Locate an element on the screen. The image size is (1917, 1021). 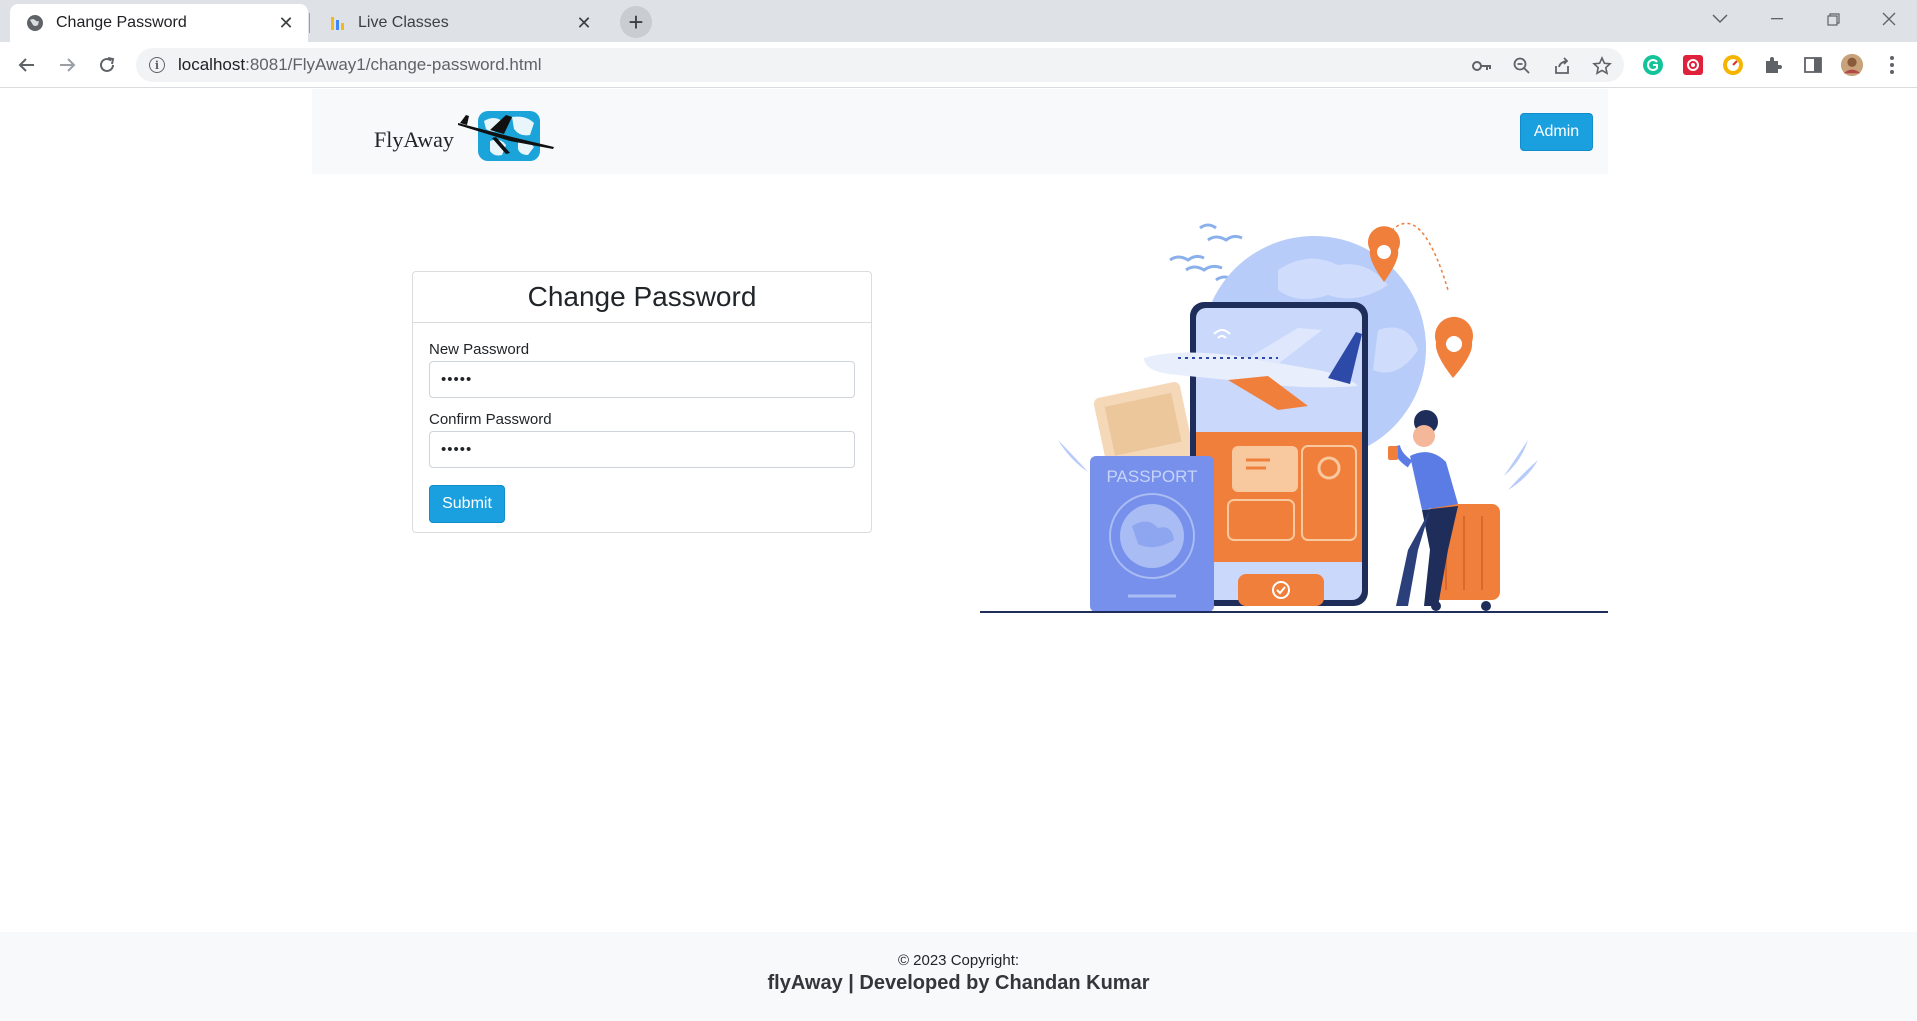
brand-link: FlyAway is located at coordinates (465, 137).